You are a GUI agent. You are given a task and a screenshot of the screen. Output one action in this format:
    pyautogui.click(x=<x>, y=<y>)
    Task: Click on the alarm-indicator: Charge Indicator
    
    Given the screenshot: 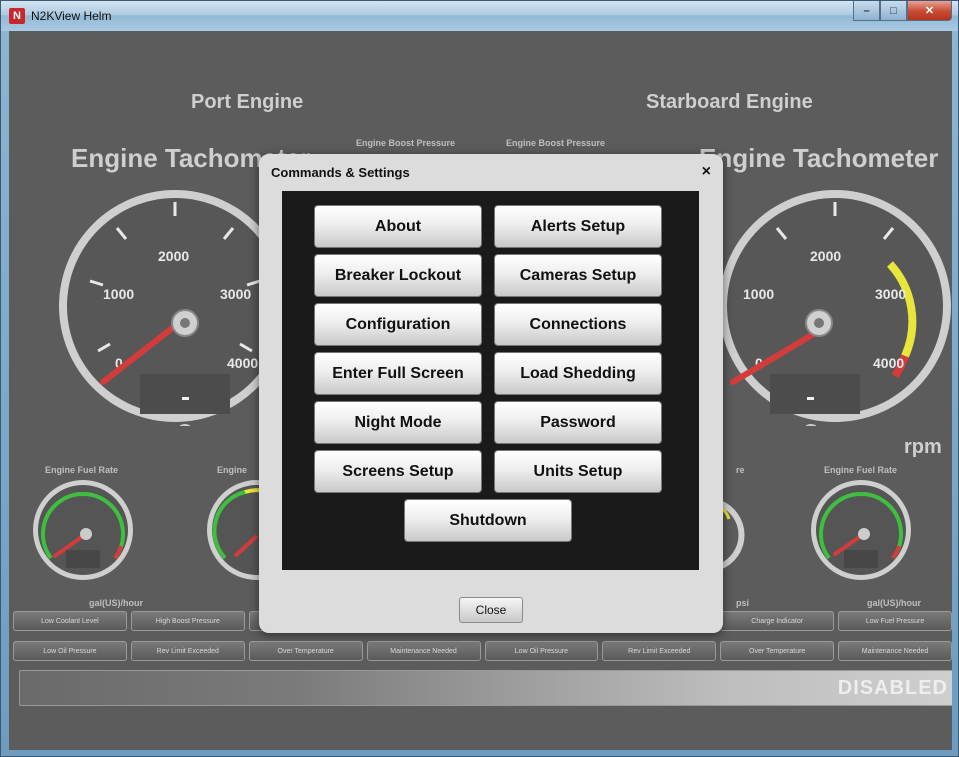 What is the action you would take?
    pyautogui.click(x=777, y=621)
    